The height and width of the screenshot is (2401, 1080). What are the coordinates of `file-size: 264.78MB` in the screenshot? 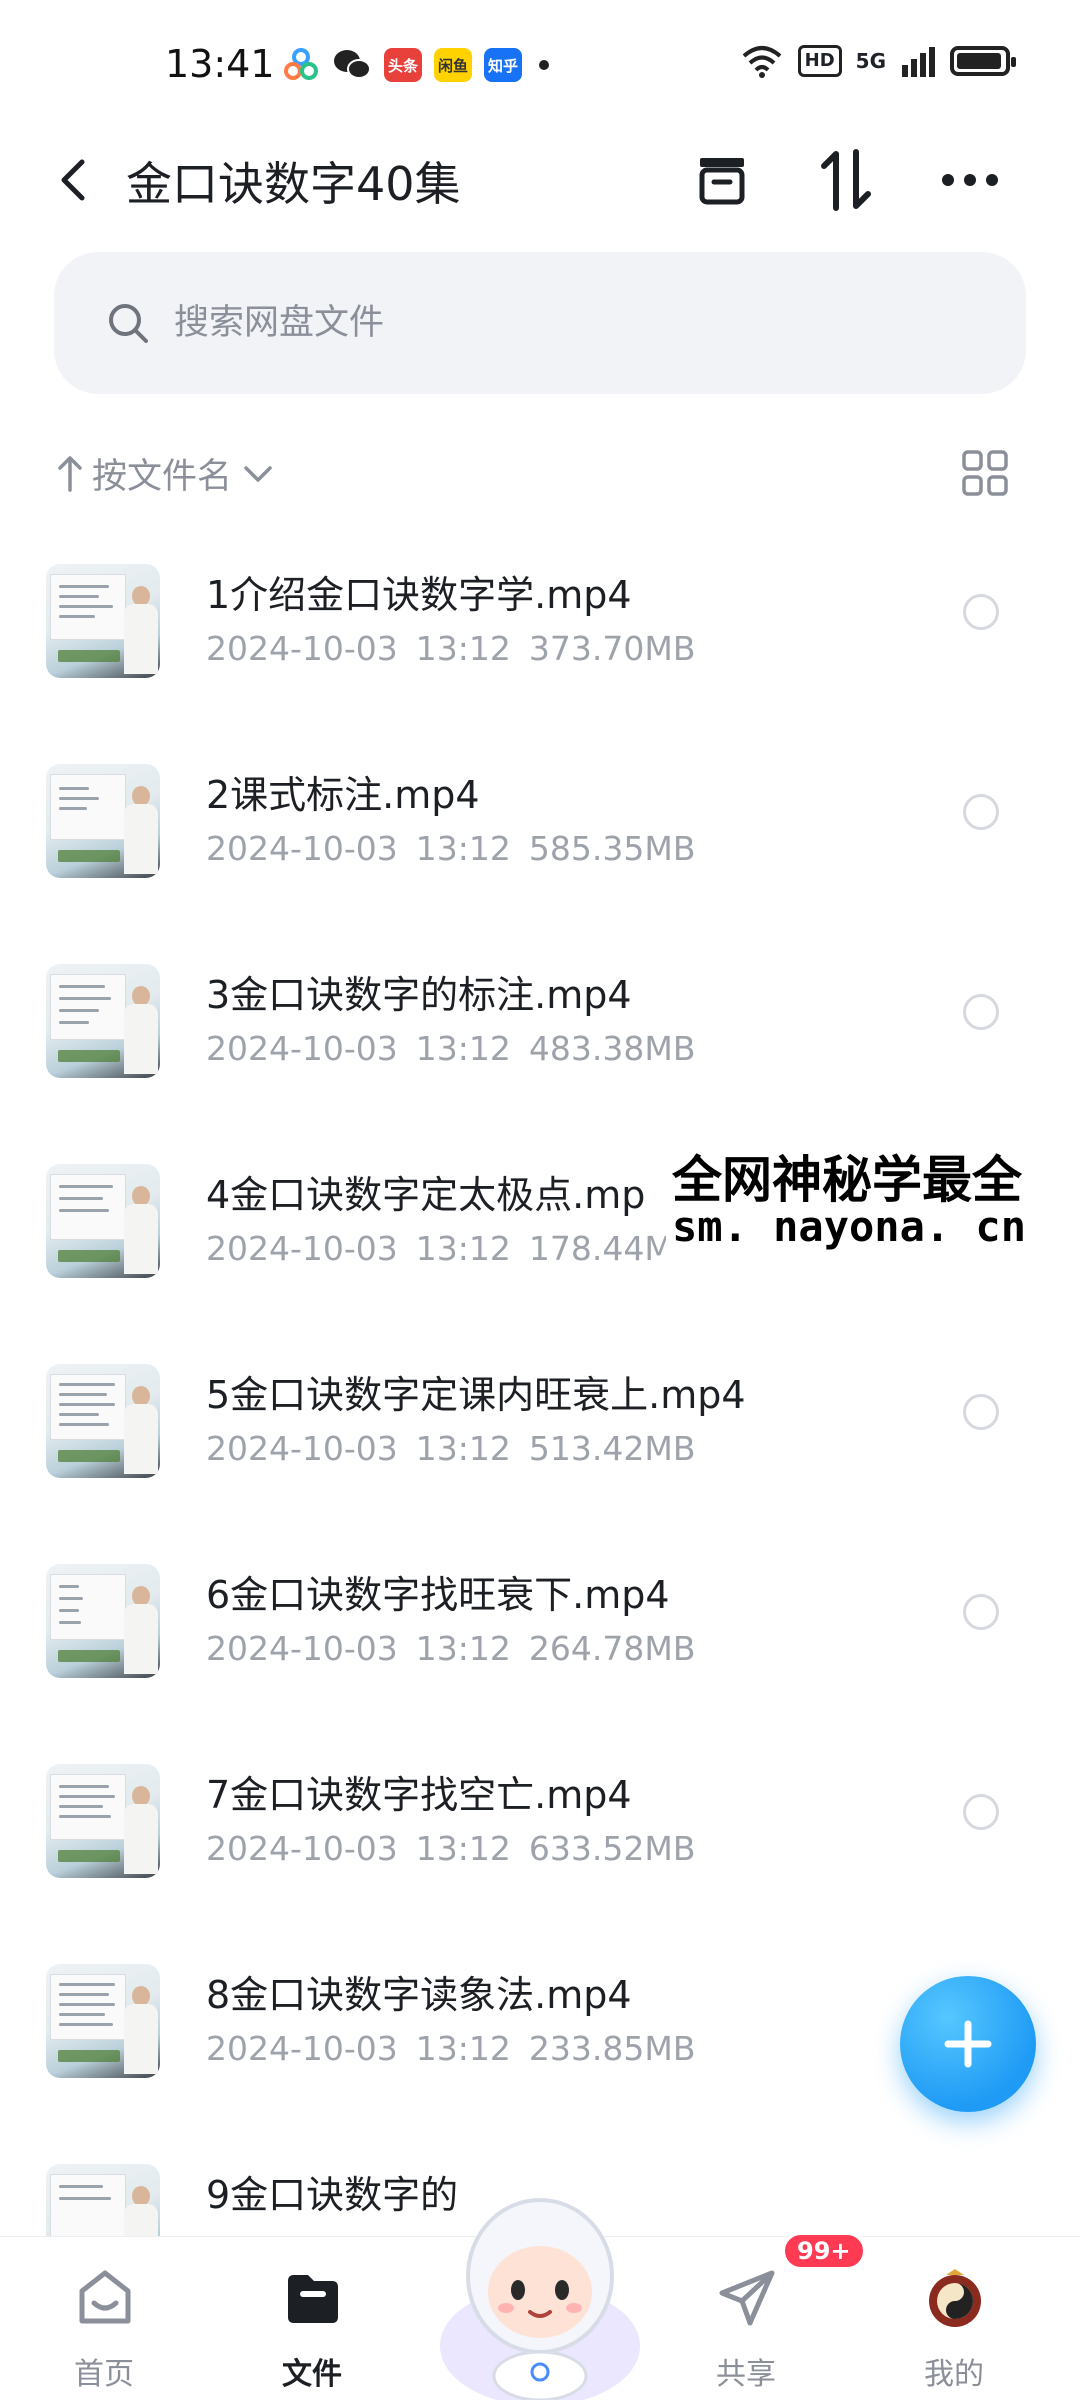 It's located at (612, 1648).